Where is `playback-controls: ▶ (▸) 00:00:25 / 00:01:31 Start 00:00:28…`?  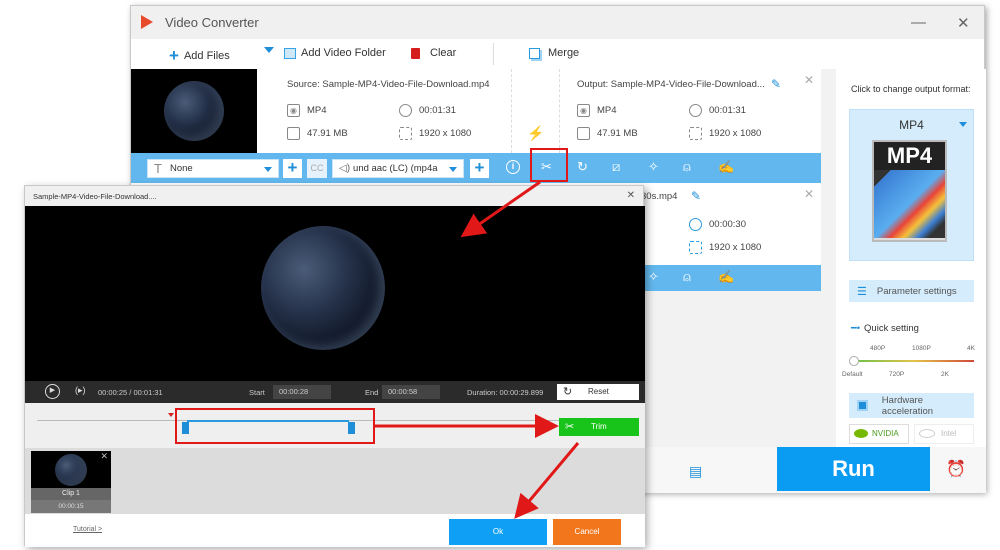 playback-controls: ▶ (▸) 00:00:25 / 00:01:31 Start 00:00:28… is located at coordinates (335, 392).